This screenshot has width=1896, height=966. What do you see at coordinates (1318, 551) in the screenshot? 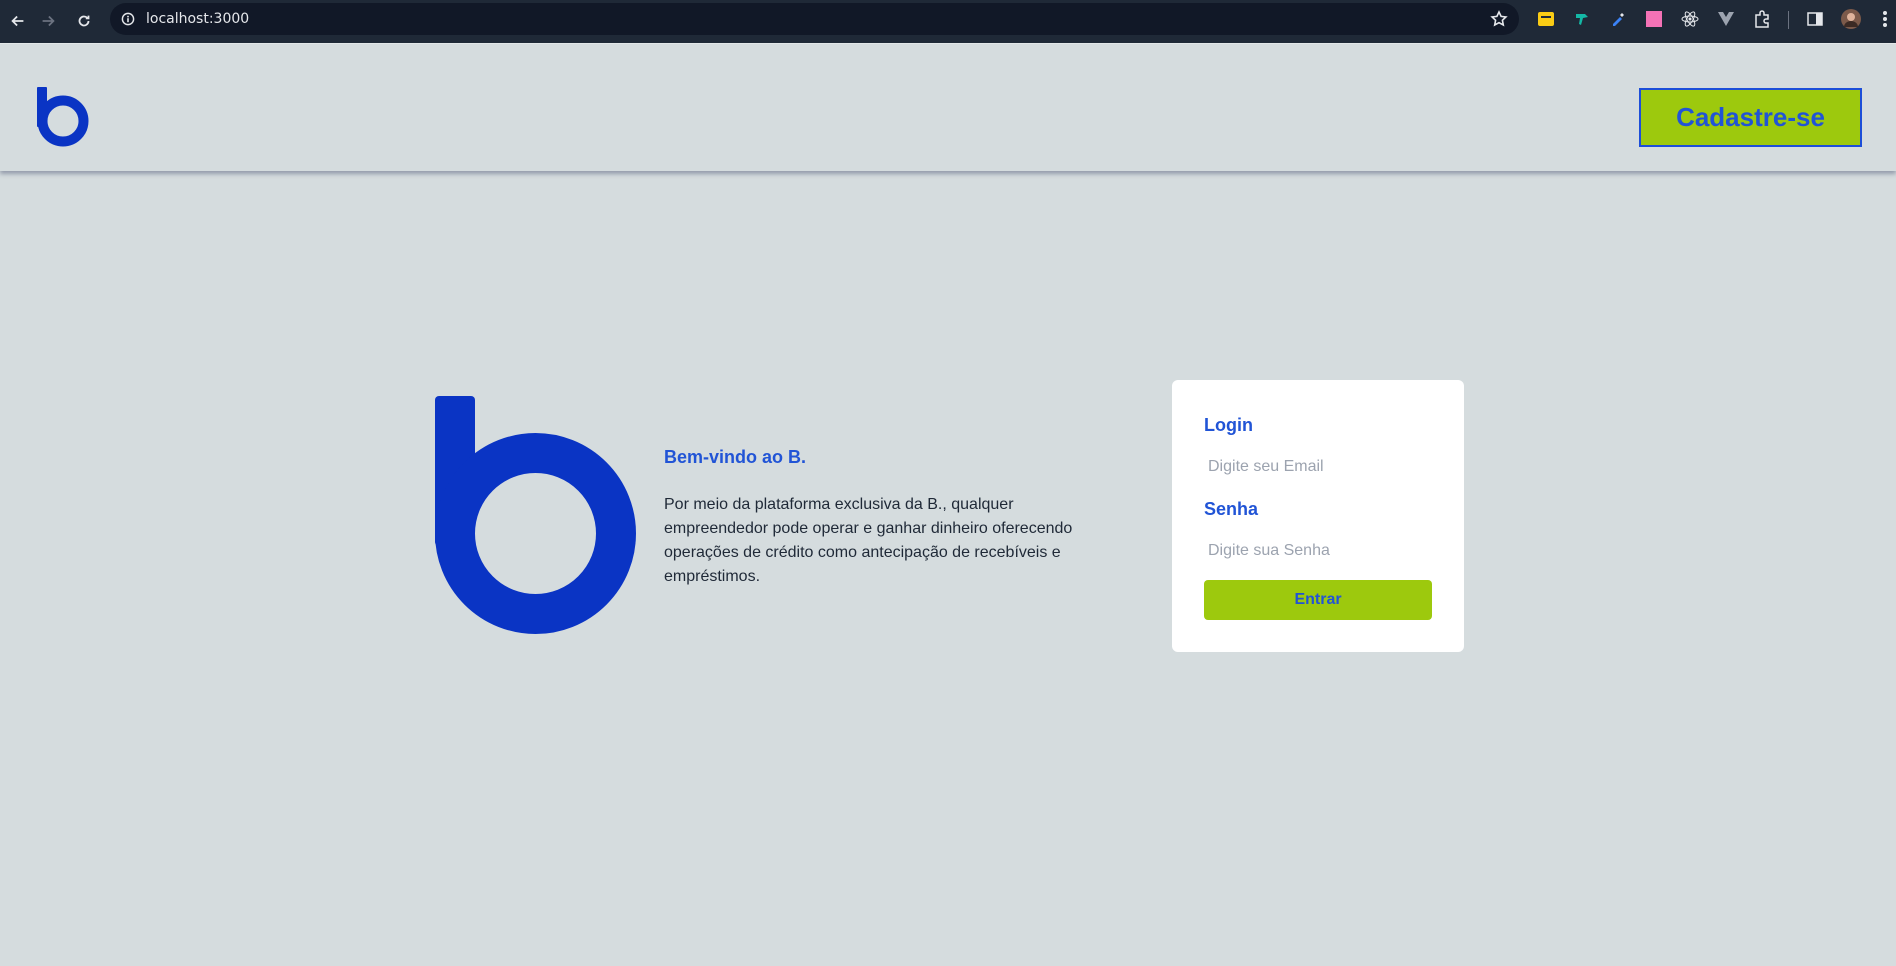
I see `password-input` at bounding box center [1318, 551].